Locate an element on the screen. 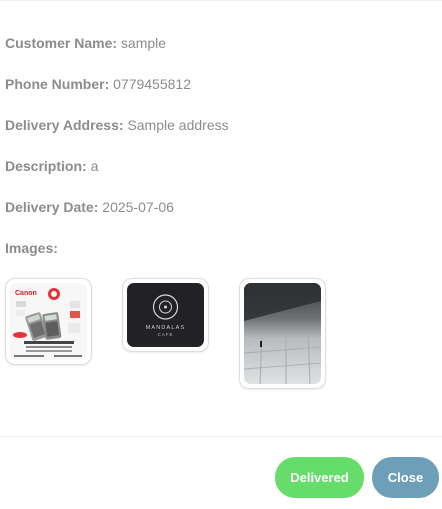 Image resolution: width=442 pixels, height=509 pixels. detail-customer-name: Customer Name: sample is located at coordinates (220, 55).